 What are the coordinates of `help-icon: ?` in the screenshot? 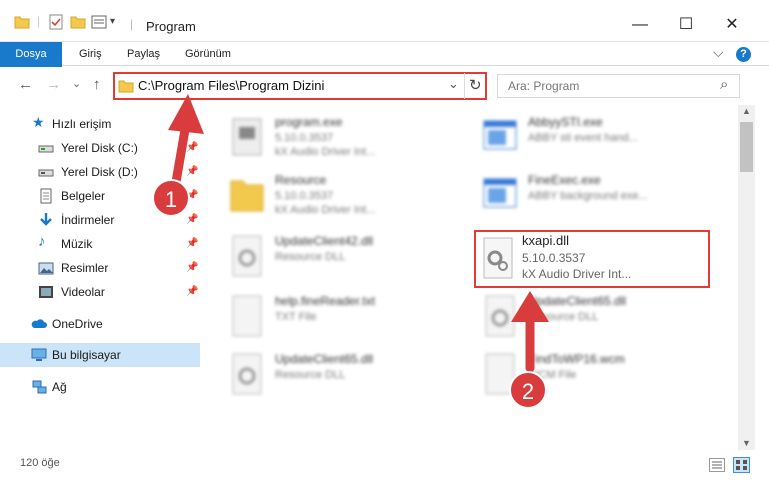 It's located at (743, 54).